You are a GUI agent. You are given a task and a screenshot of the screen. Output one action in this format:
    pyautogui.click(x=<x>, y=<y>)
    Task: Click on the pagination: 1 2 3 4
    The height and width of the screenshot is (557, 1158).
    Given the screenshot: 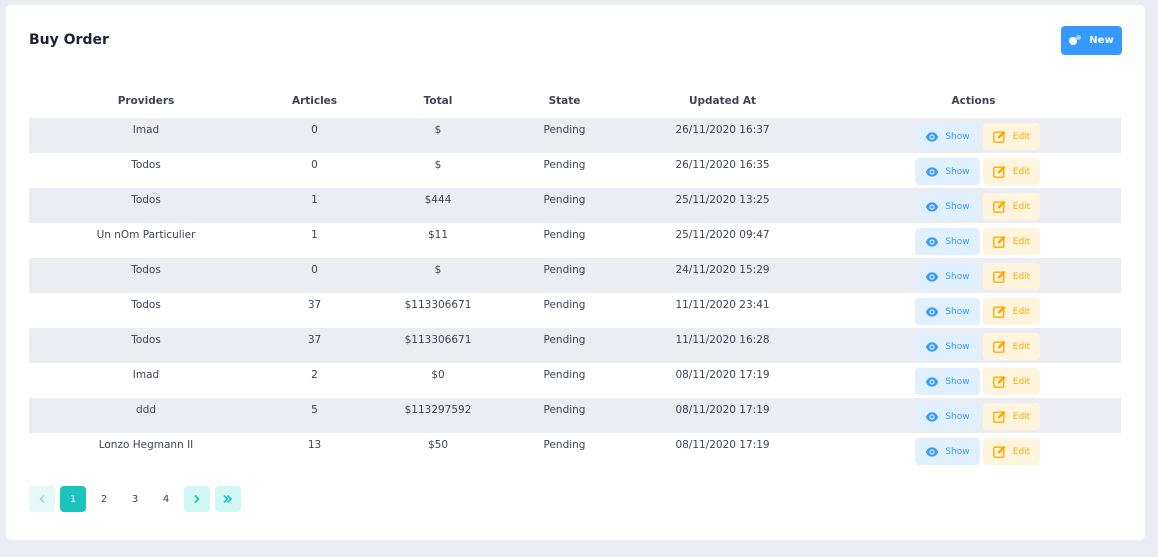 What is the action you would take?
    pyautogui.click(x=137, y=499)
    